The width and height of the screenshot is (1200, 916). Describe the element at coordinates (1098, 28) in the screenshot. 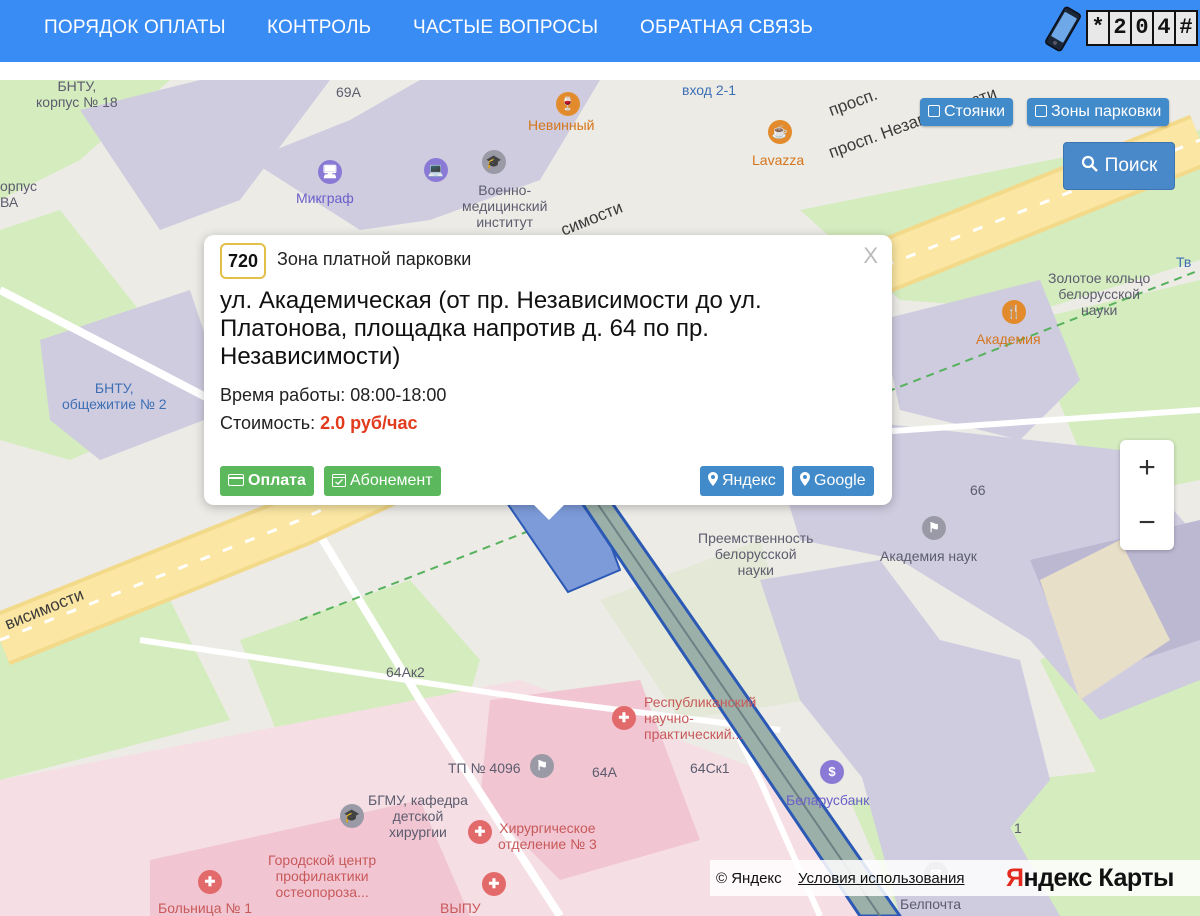

I see `ussd-code-char: *` at that location.